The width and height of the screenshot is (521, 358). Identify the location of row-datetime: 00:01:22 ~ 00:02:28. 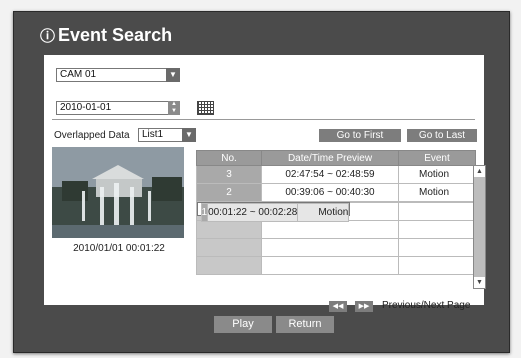
(253, 212).